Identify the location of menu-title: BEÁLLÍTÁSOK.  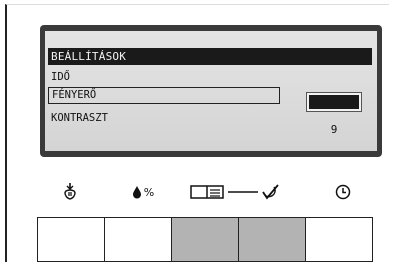
(210, 56).